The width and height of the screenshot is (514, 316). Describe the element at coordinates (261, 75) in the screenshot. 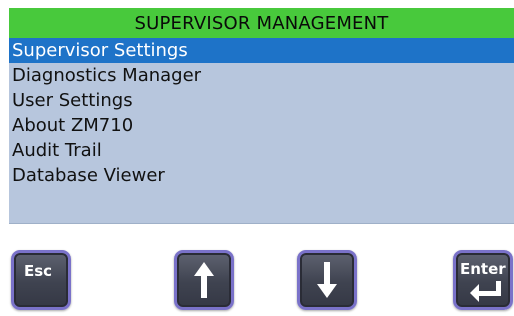

I see `menu-item-diagnostics-manager: Diagnostics Manager` at that location.